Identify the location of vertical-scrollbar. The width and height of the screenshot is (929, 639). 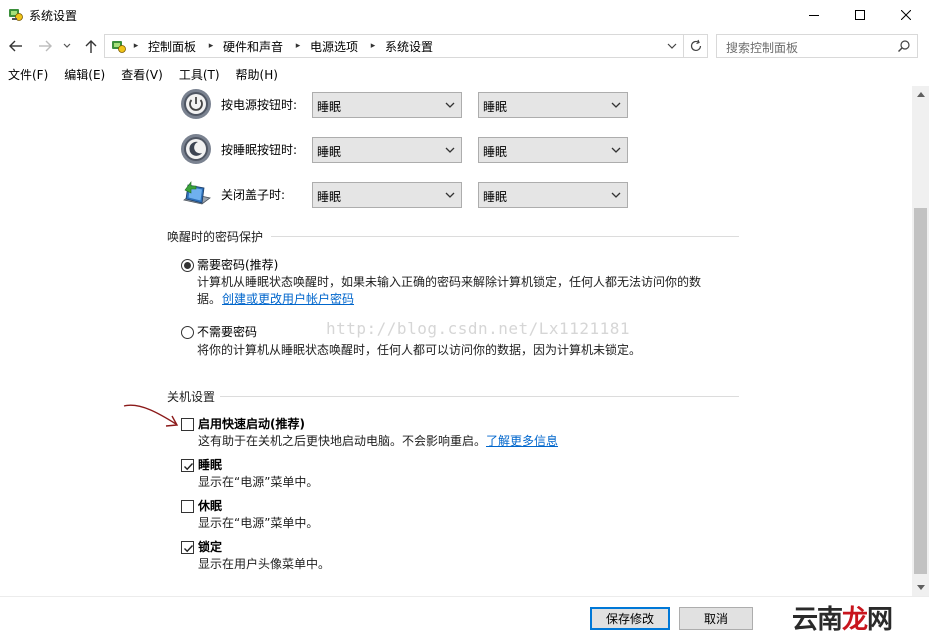
(920, 341).